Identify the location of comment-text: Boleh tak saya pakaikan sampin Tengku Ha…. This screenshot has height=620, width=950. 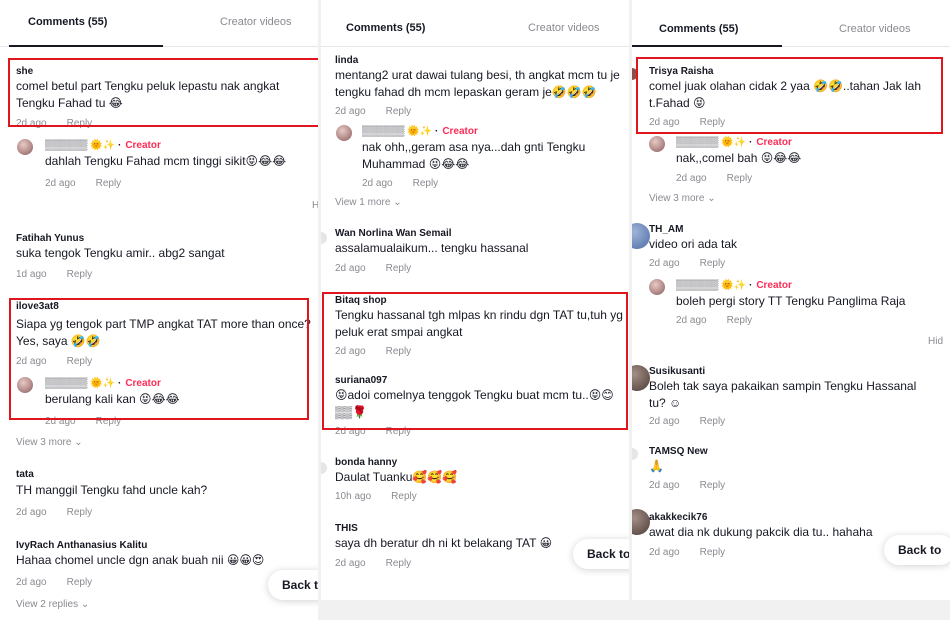
(783, 394).